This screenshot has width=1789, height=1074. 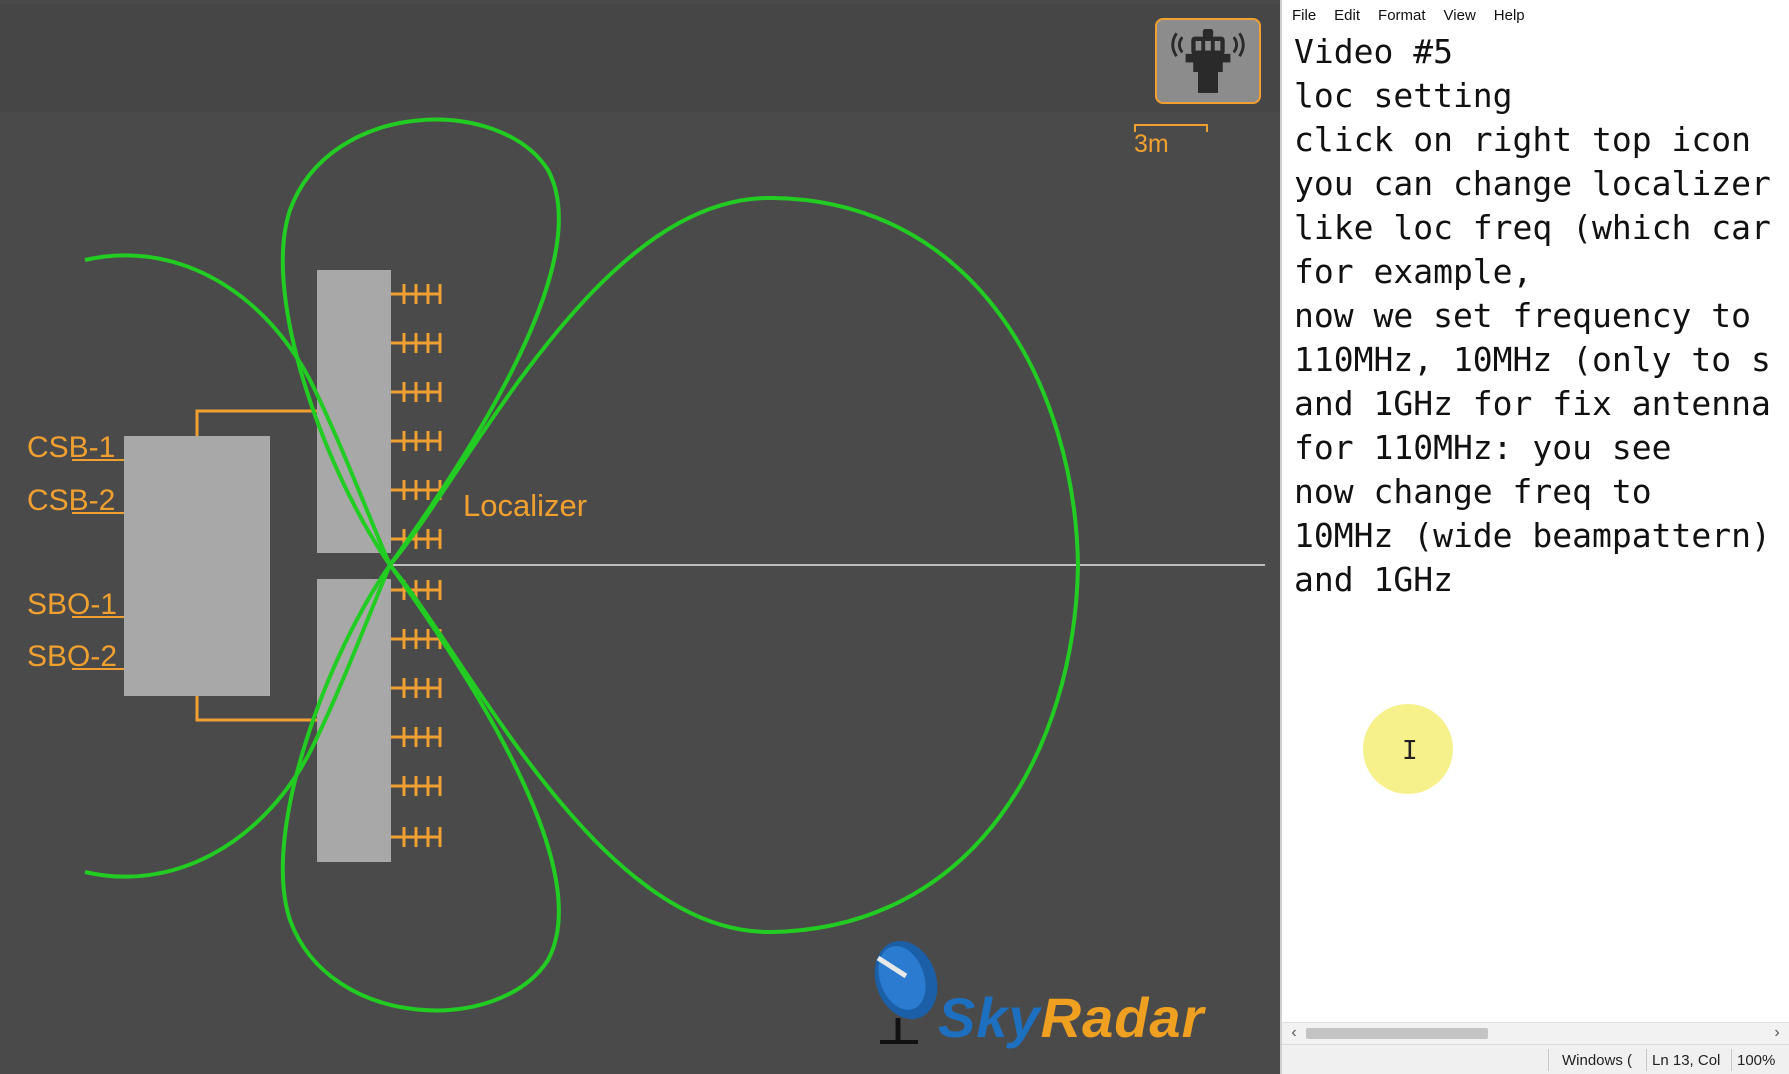 I want to click on scroll-left-icon: ‹, so click(x=1294, y=1033).